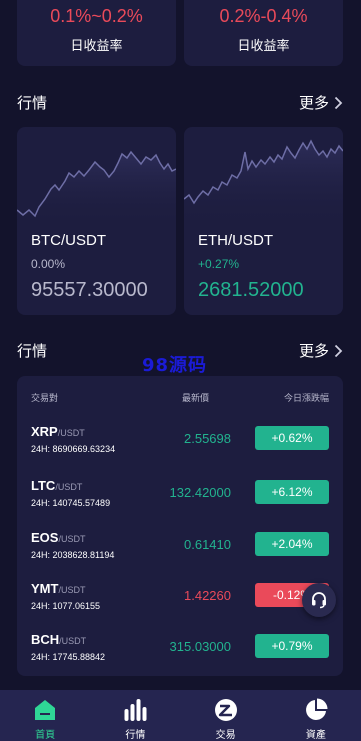  Describe the element at coordinates (135, 735) in the screenshot. I see `nav-label: 行情` at that location.